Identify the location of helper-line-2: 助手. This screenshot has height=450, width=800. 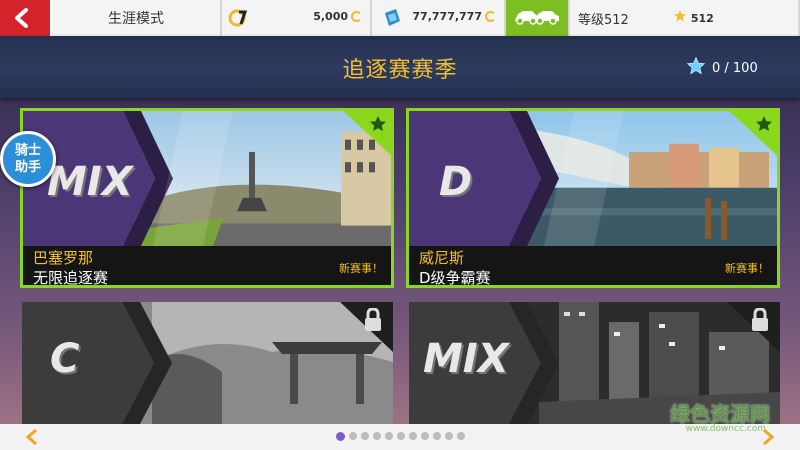
(27, 167).